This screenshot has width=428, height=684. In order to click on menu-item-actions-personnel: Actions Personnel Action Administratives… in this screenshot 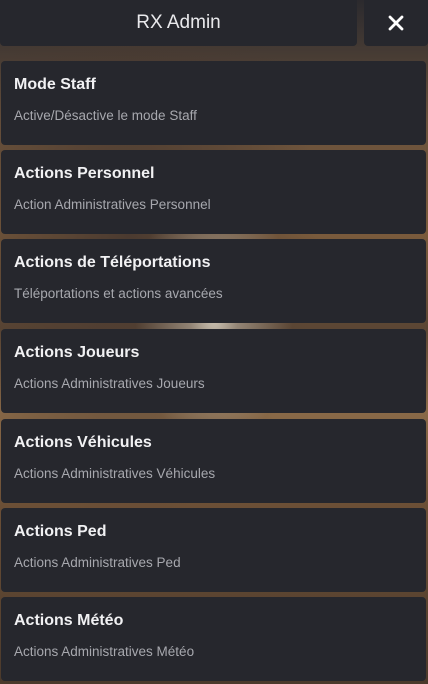, I will do `click(213, 192)`.